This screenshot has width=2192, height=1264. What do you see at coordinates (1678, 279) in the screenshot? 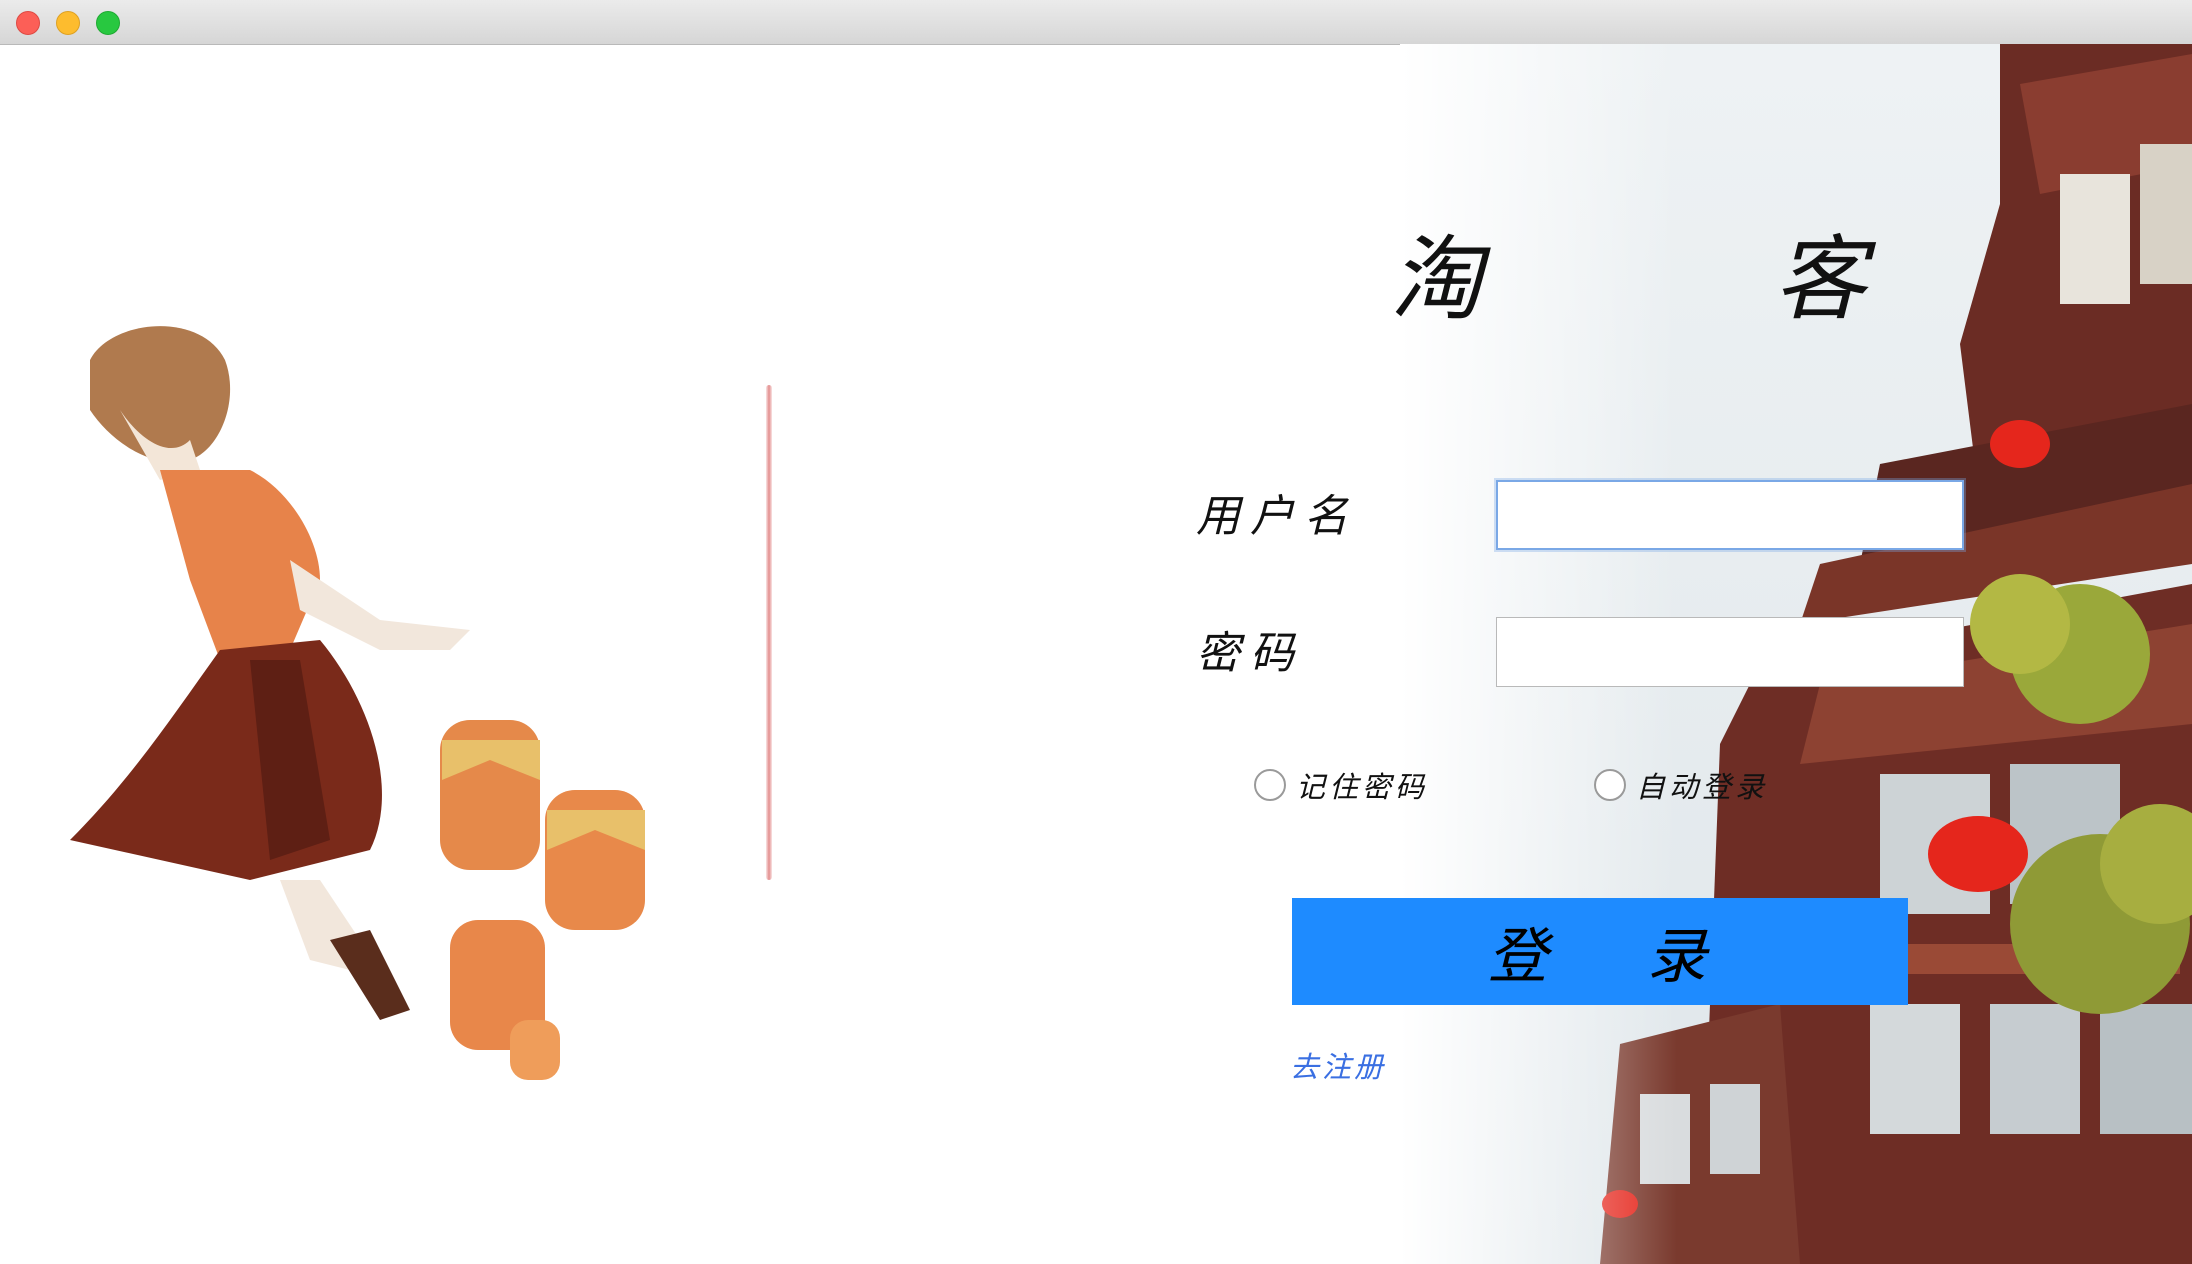
I see `app-title: 淘 客` at bounding box center [1678, 279].